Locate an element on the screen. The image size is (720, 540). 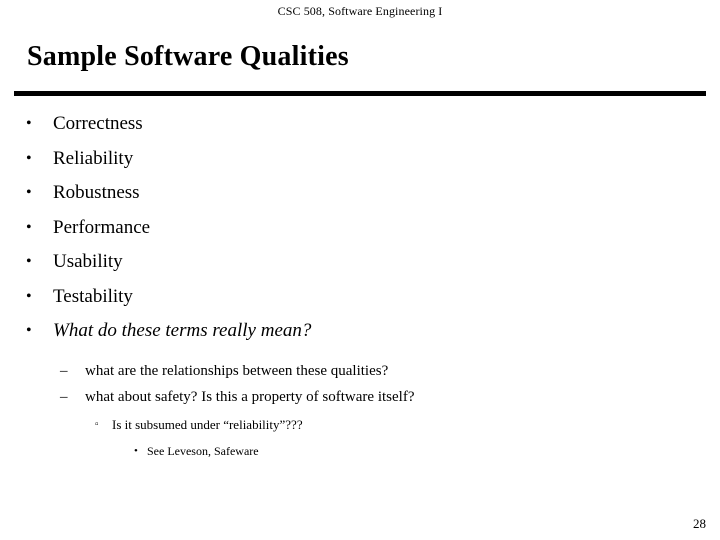
list-item: • See Leveson, Safeware is located at coordinates (360, 451).